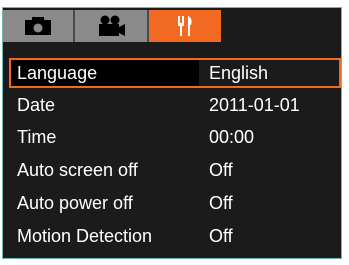  Describe the element at coordinates (104, 236) in the screenshot. I see `setting-label: Motion Detection` at that location.